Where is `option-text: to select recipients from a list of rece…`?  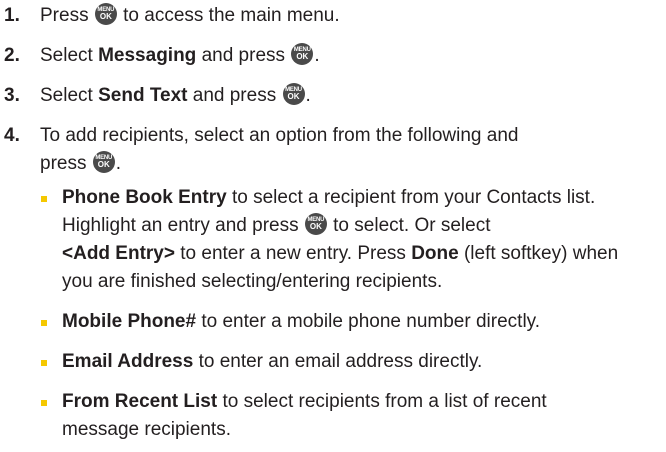
option-text: to select recipients from a list of rece… is located at coordinates (384, 401).